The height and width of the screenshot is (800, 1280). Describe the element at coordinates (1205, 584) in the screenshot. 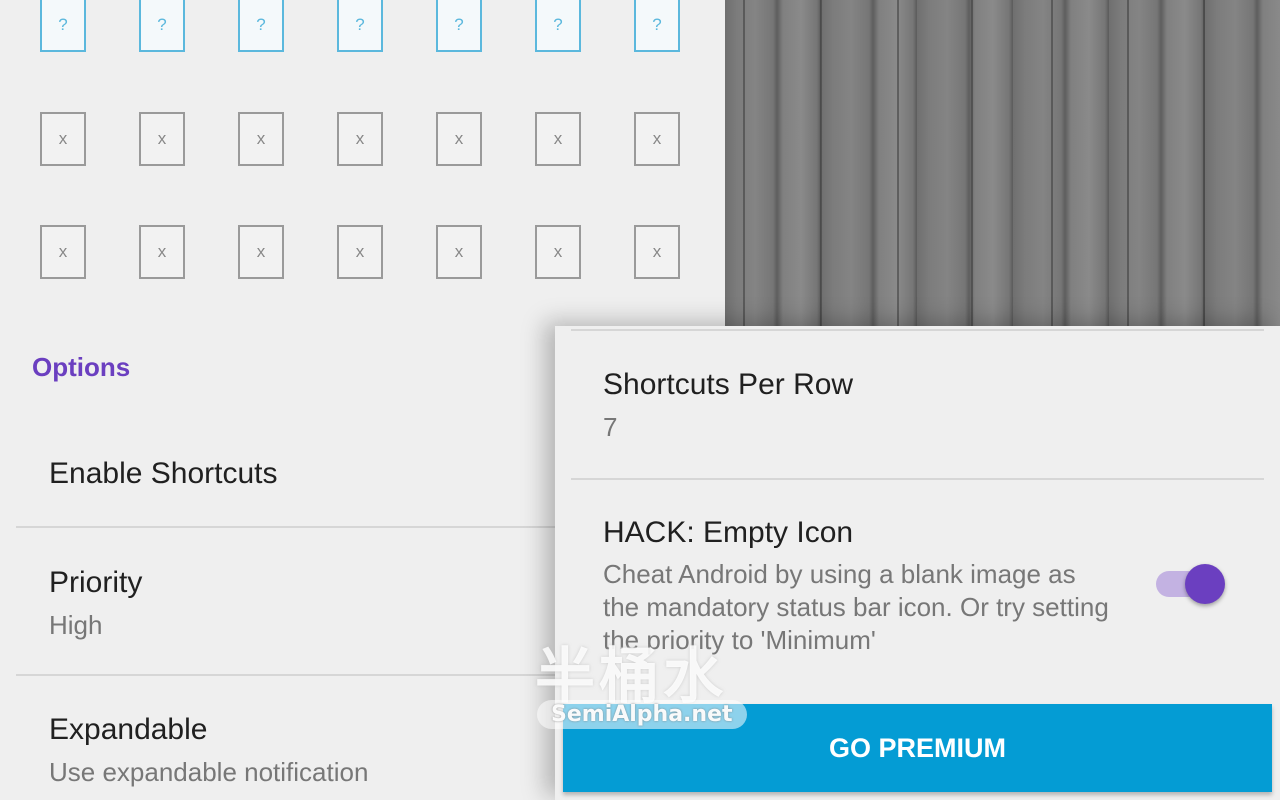

I see `toggle-switch-thumb` at that location.